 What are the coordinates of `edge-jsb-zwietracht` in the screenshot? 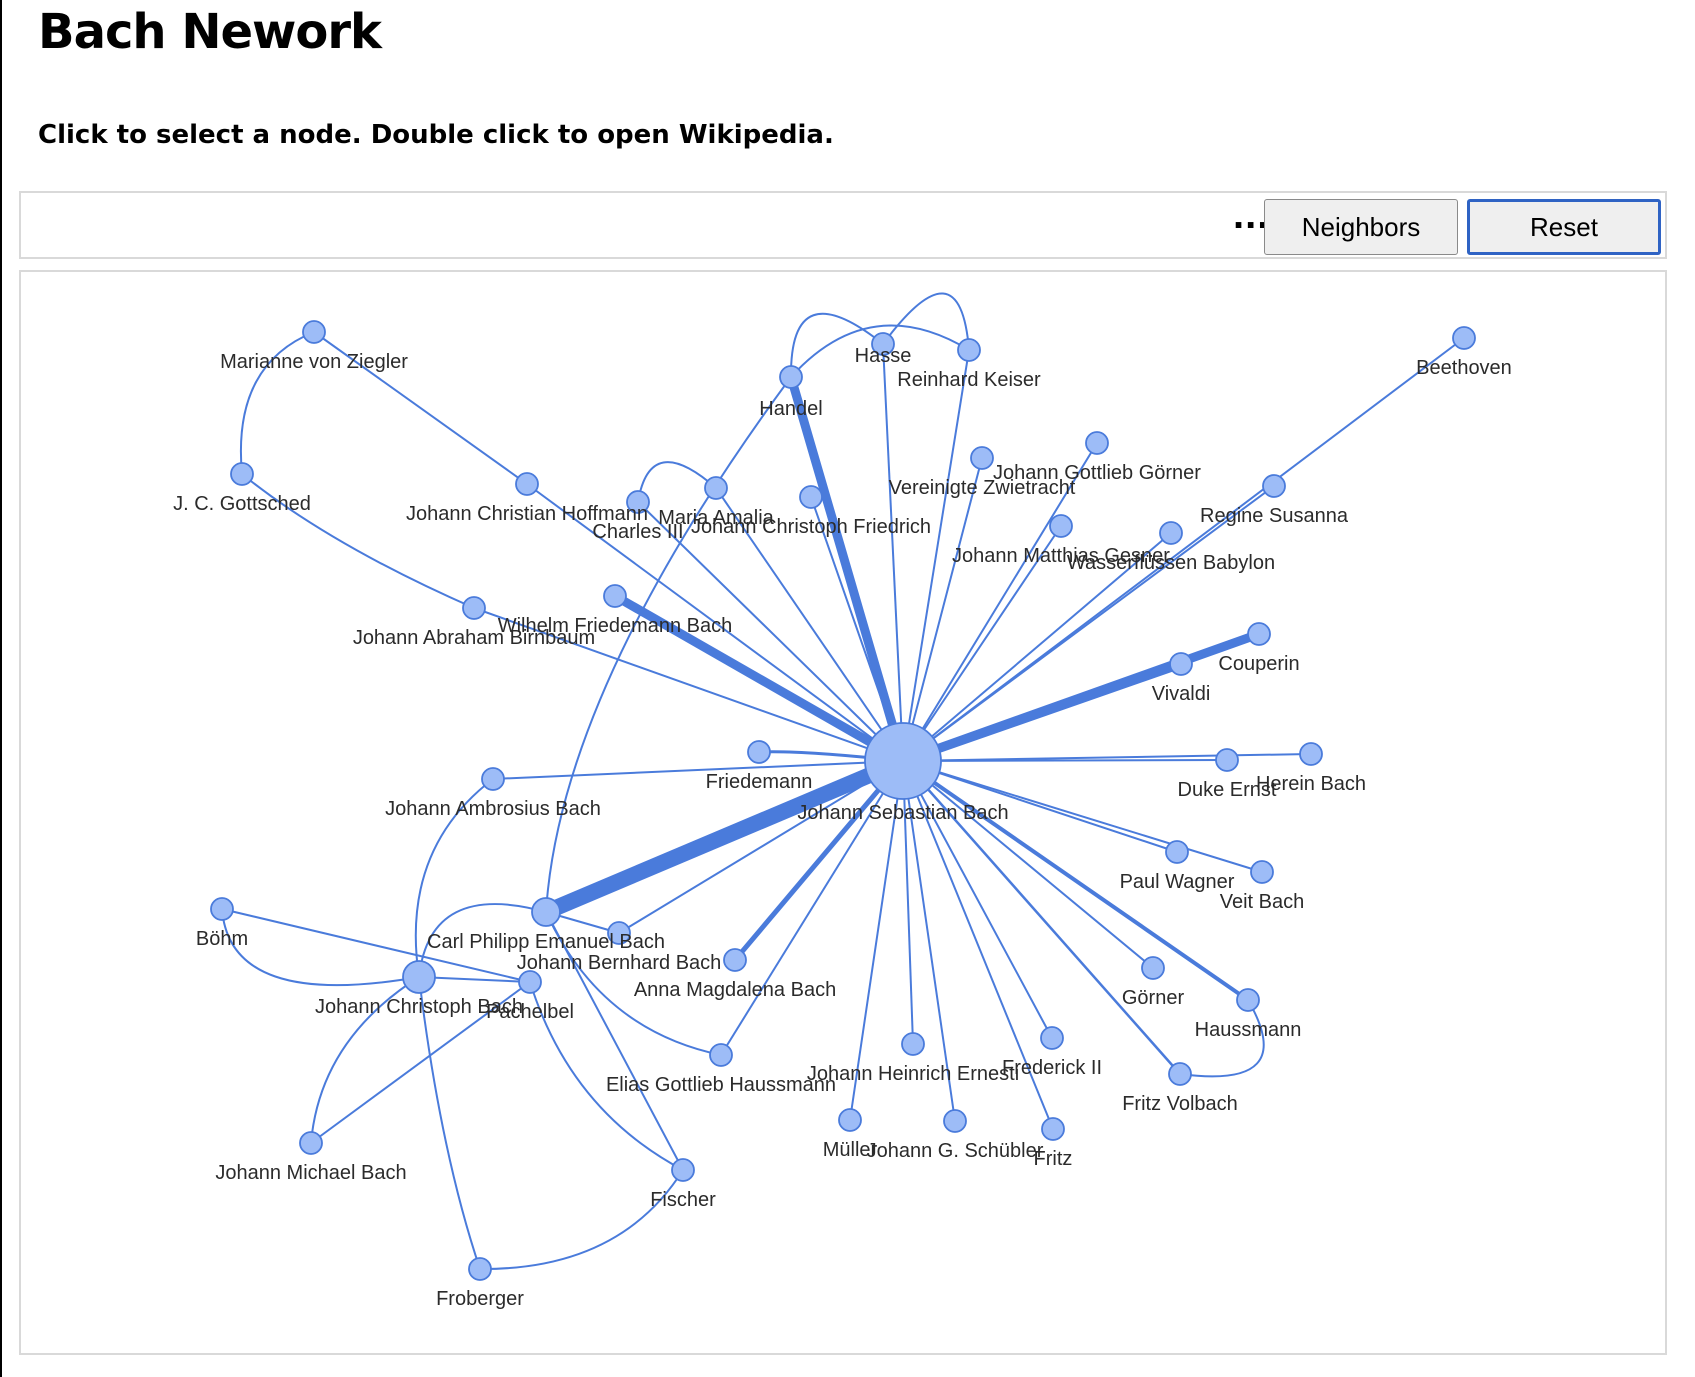 It's located at (942, 609).